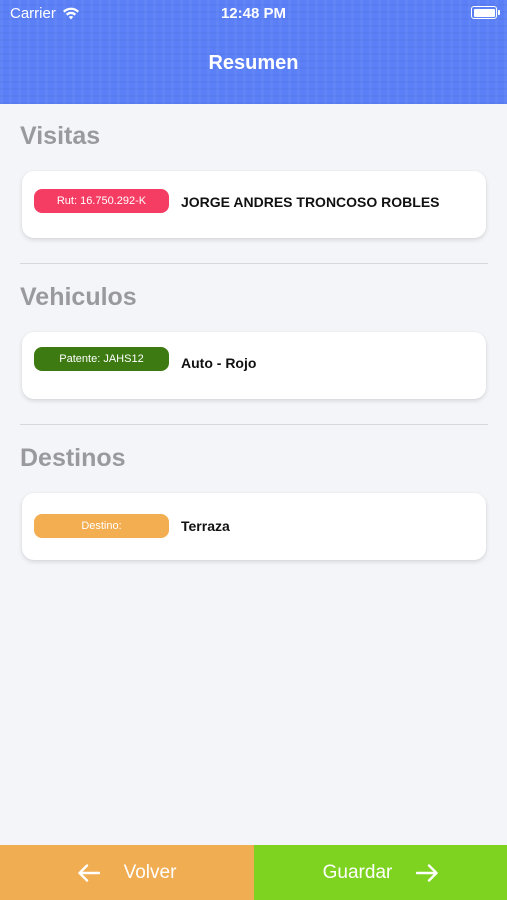  Describe the element at coordinates (219, 363) in the screenshot. I see `vehicle-description: Auto - Rojo` at that location.